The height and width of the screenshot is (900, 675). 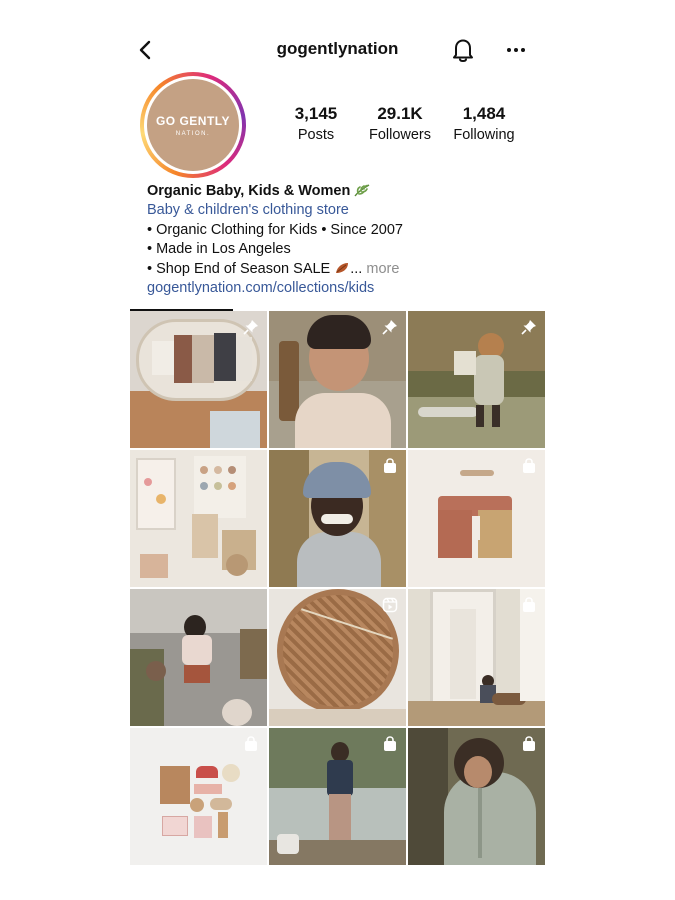 I want to click on bell-icon, so click(x=463, y=50).